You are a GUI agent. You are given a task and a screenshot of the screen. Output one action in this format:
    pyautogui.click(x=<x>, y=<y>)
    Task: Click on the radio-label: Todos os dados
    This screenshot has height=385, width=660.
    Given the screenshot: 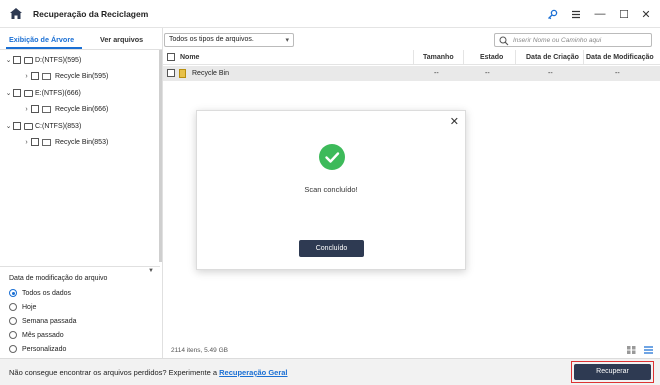 What is the action you would take?
    pyautogui.click(x=47, y=293)
    